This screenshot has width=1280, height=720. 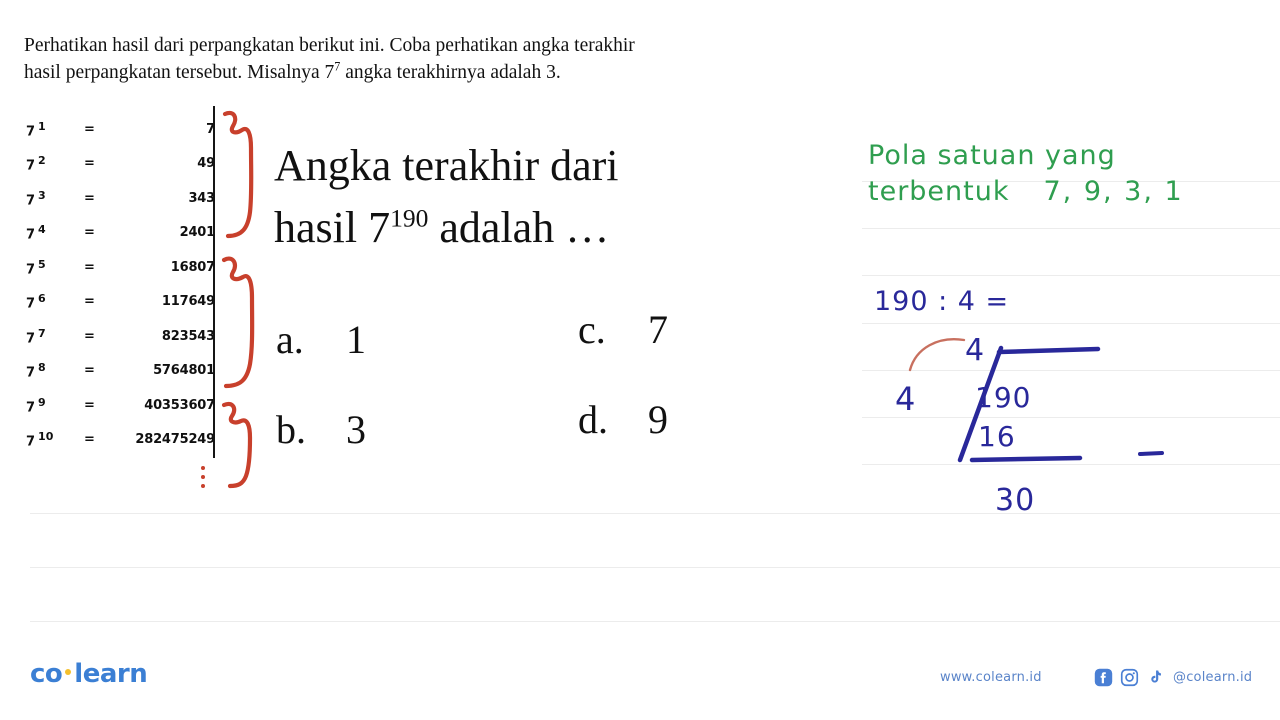 I want to click on power-expression: 77, so click(x=36, y=336).